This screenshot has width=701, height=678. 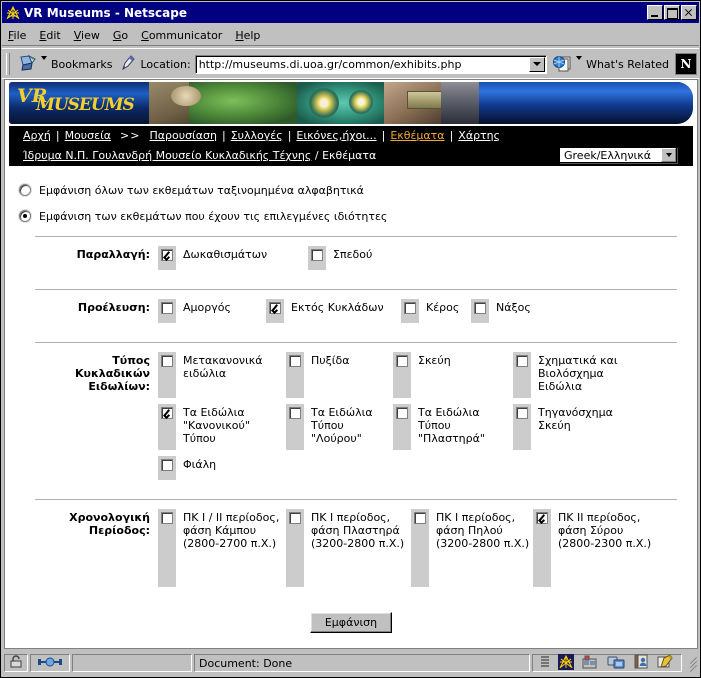 I want to click on checkbox-pk-1-pilou, so click(x=420, y=518).